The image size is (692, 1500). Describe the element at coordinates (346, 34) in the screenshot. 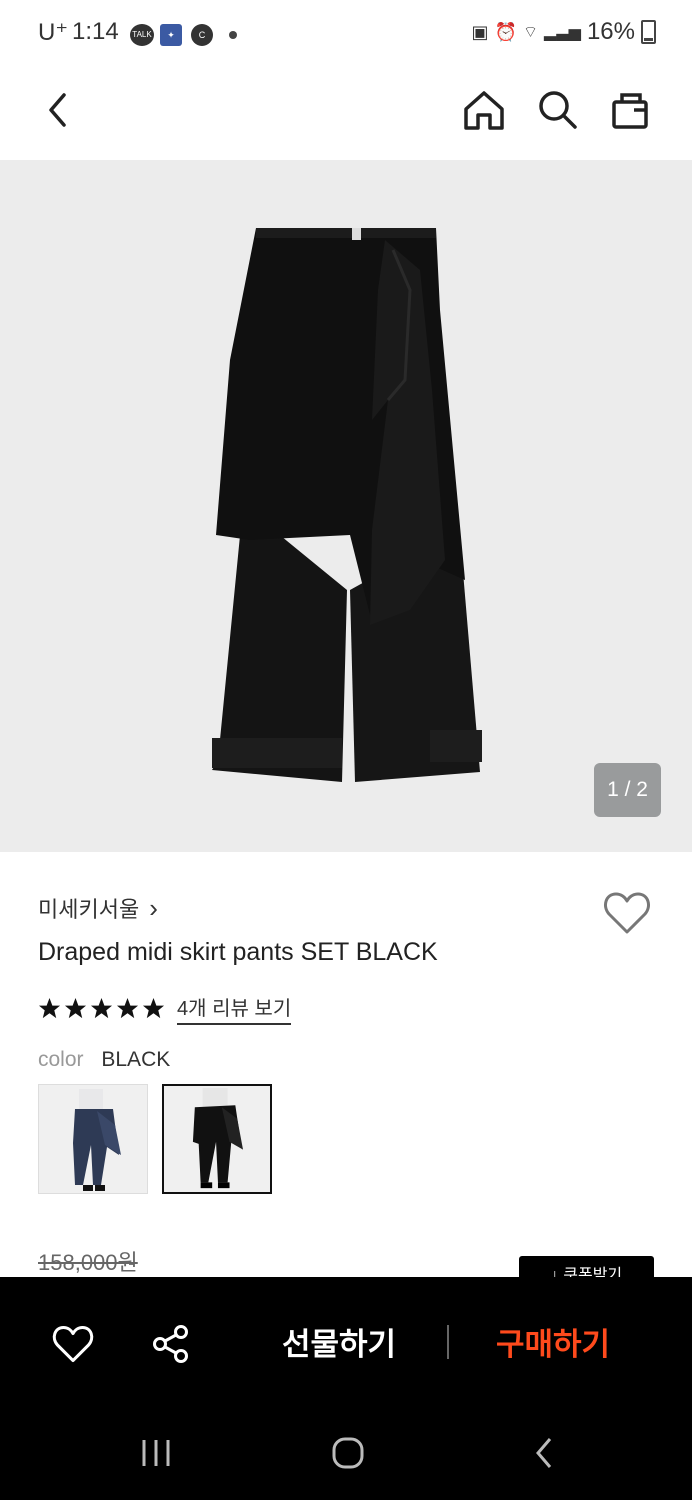

I see `status-bar: U⁺ 1:14 TALK ✦ C ▣ ⏰ ⌔ ▂▃▅ 16%` at that location.